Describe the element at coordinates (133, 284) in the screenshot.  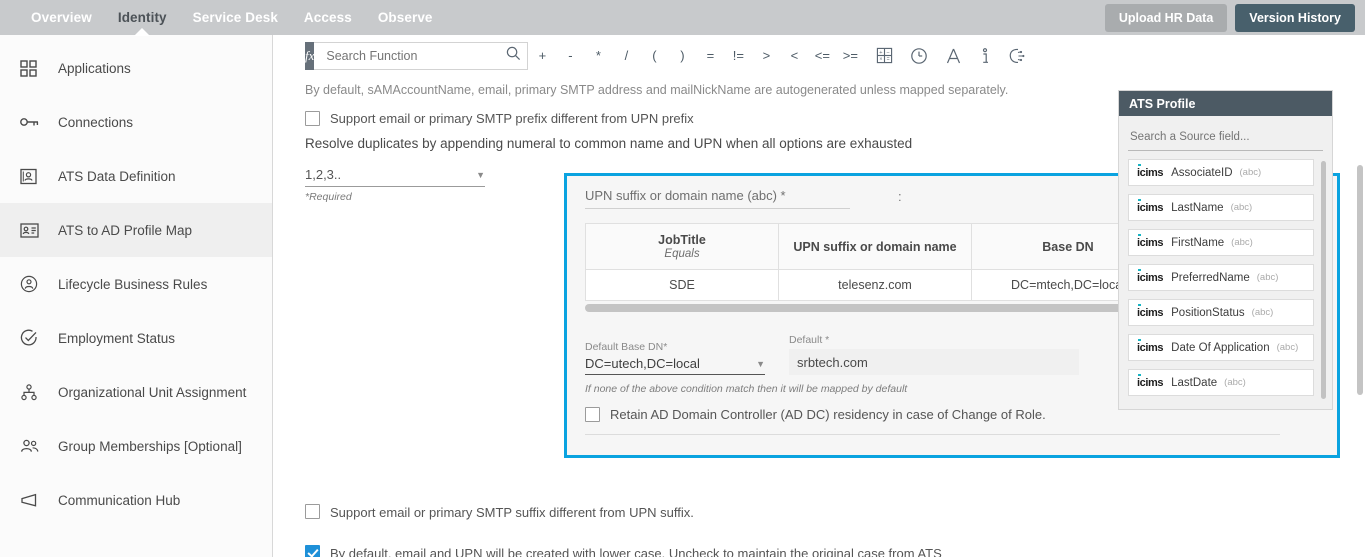
I see `sidebar-item-label: Lifecycle Business Rules` at that location.